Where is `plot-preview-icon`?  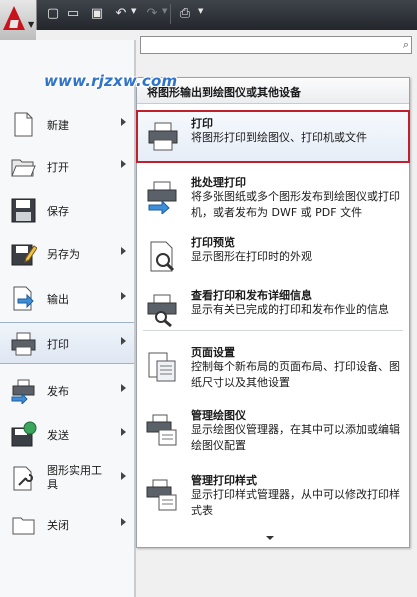 plot-preview-icon is located at coordinates (162, 256).